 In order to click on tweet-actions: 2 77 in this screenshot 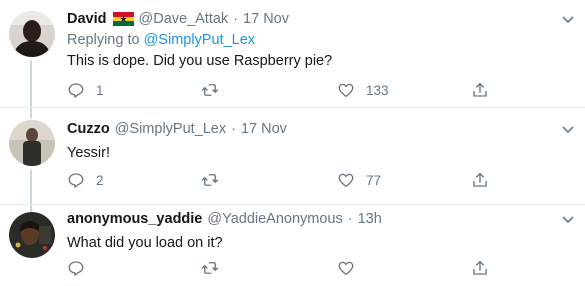, I will do `click(287, 180)`.